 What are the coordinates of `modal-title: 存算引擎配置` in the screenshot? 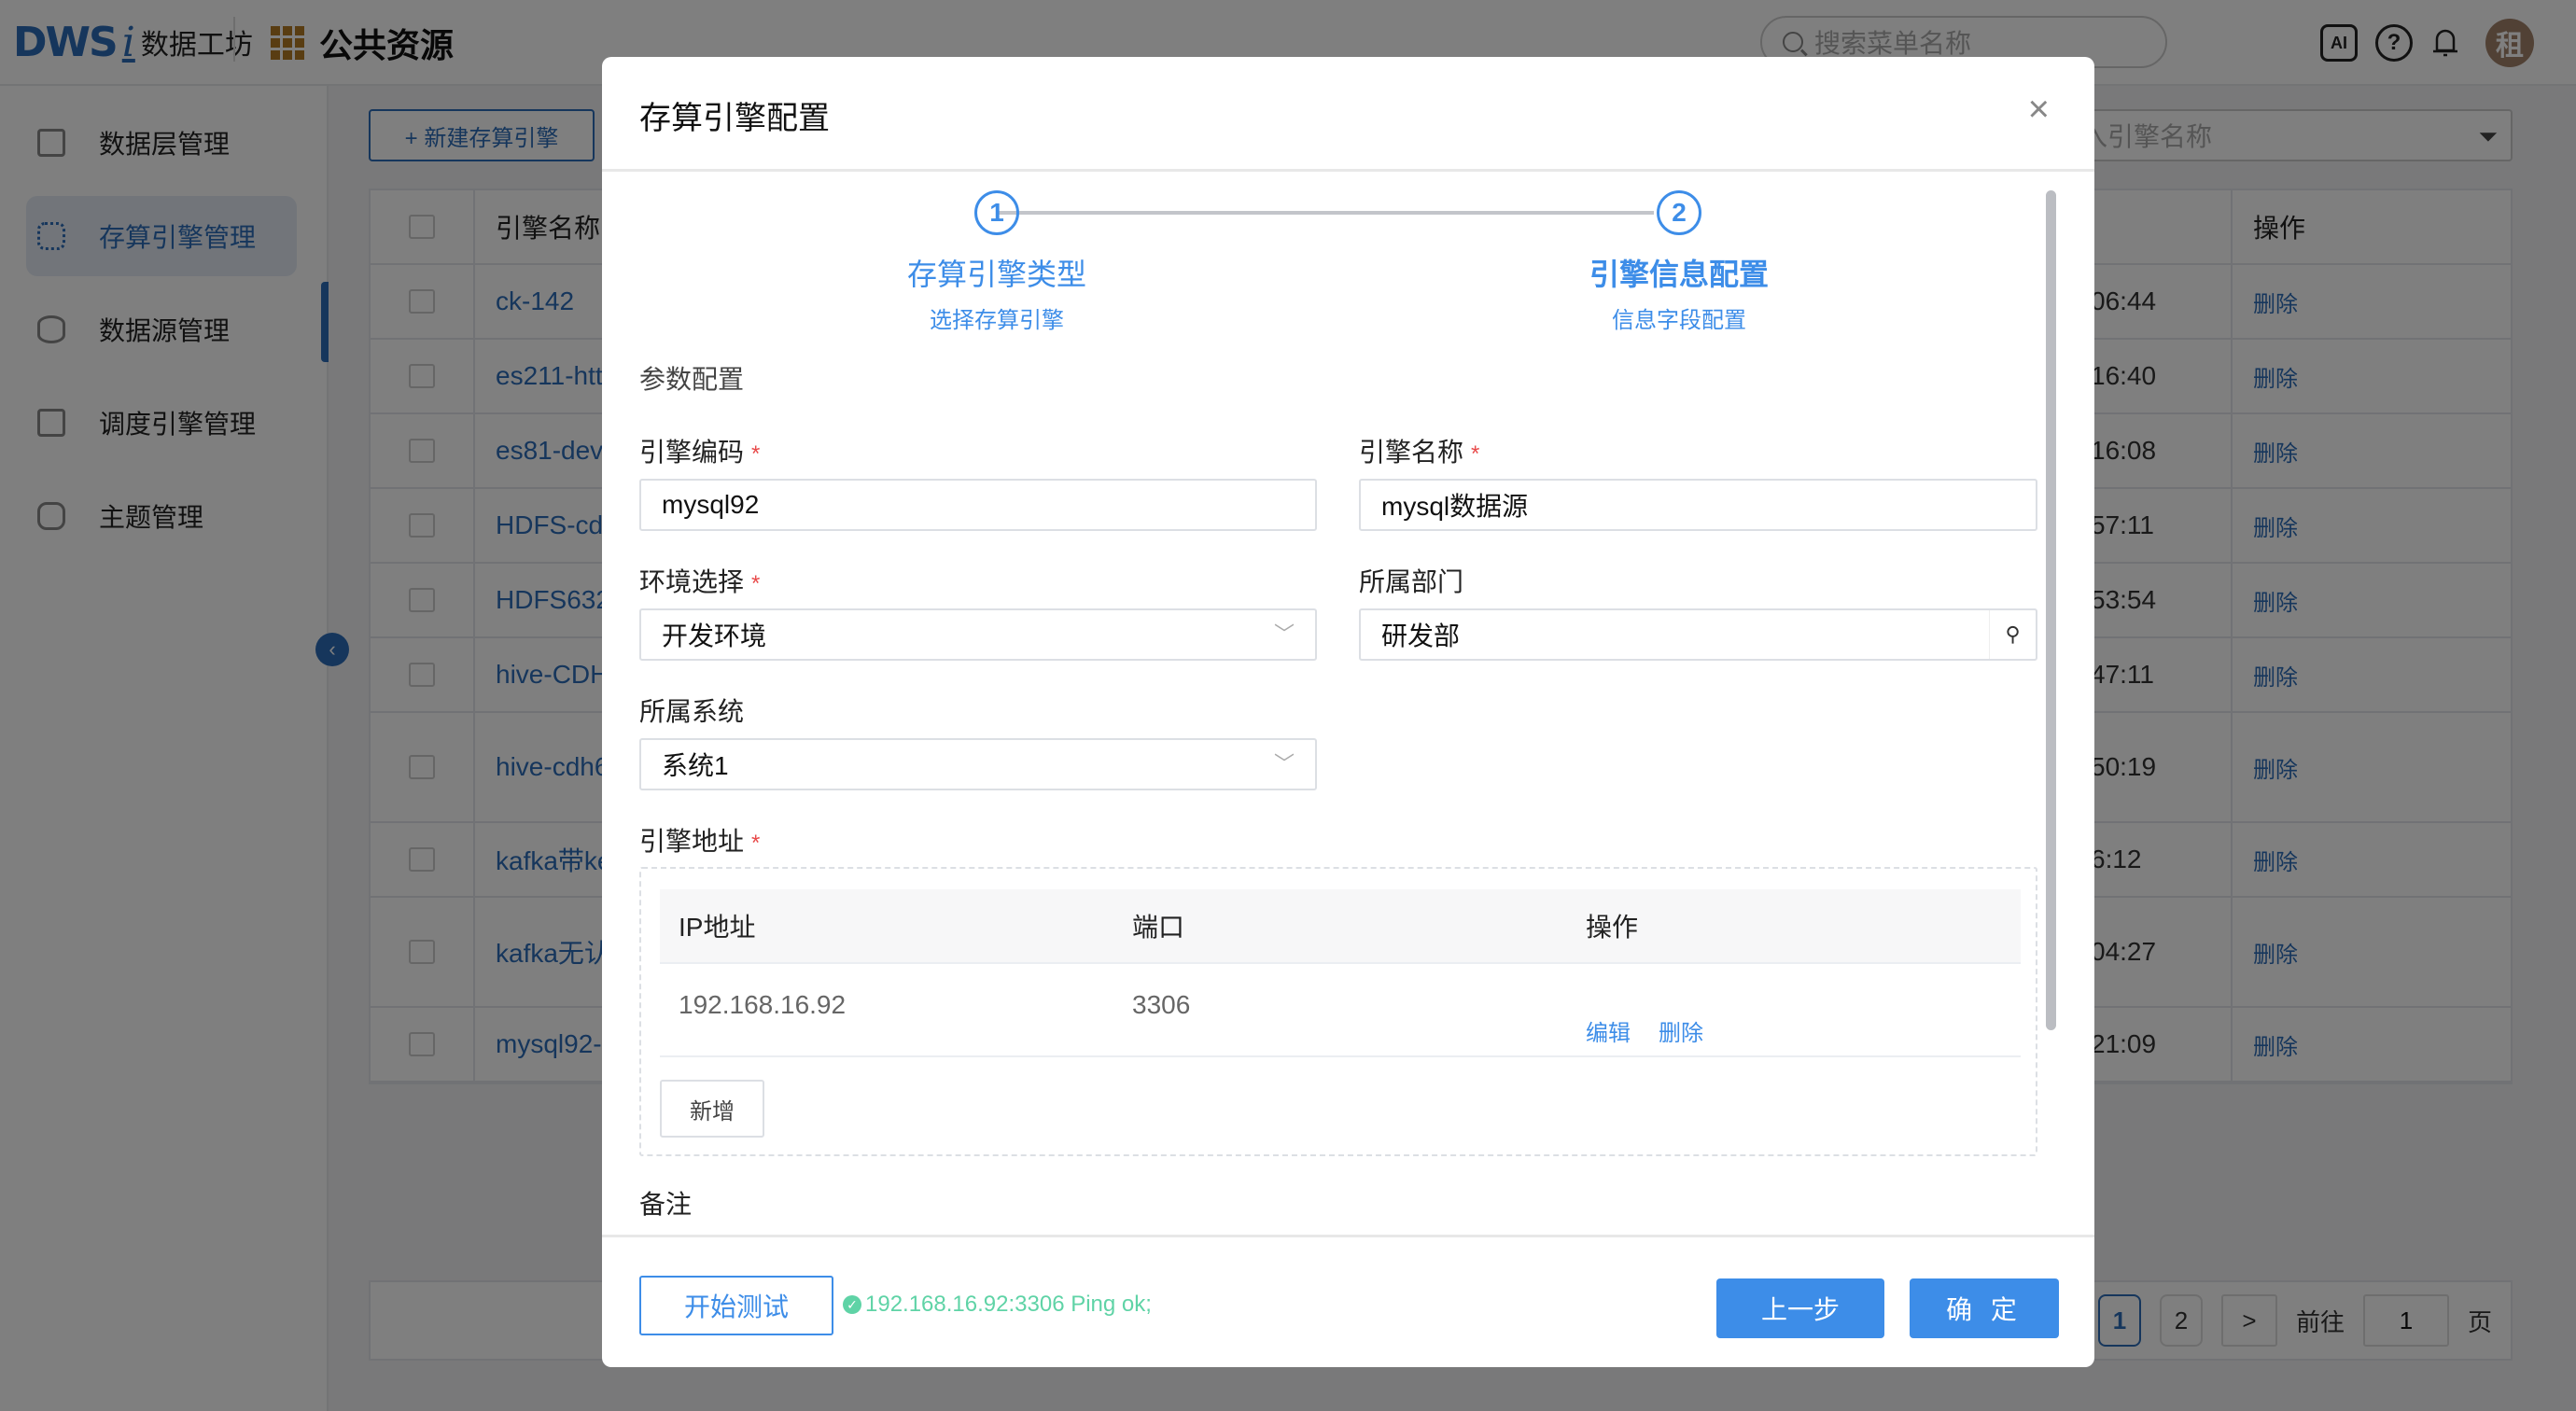 It's located at (734, 118).